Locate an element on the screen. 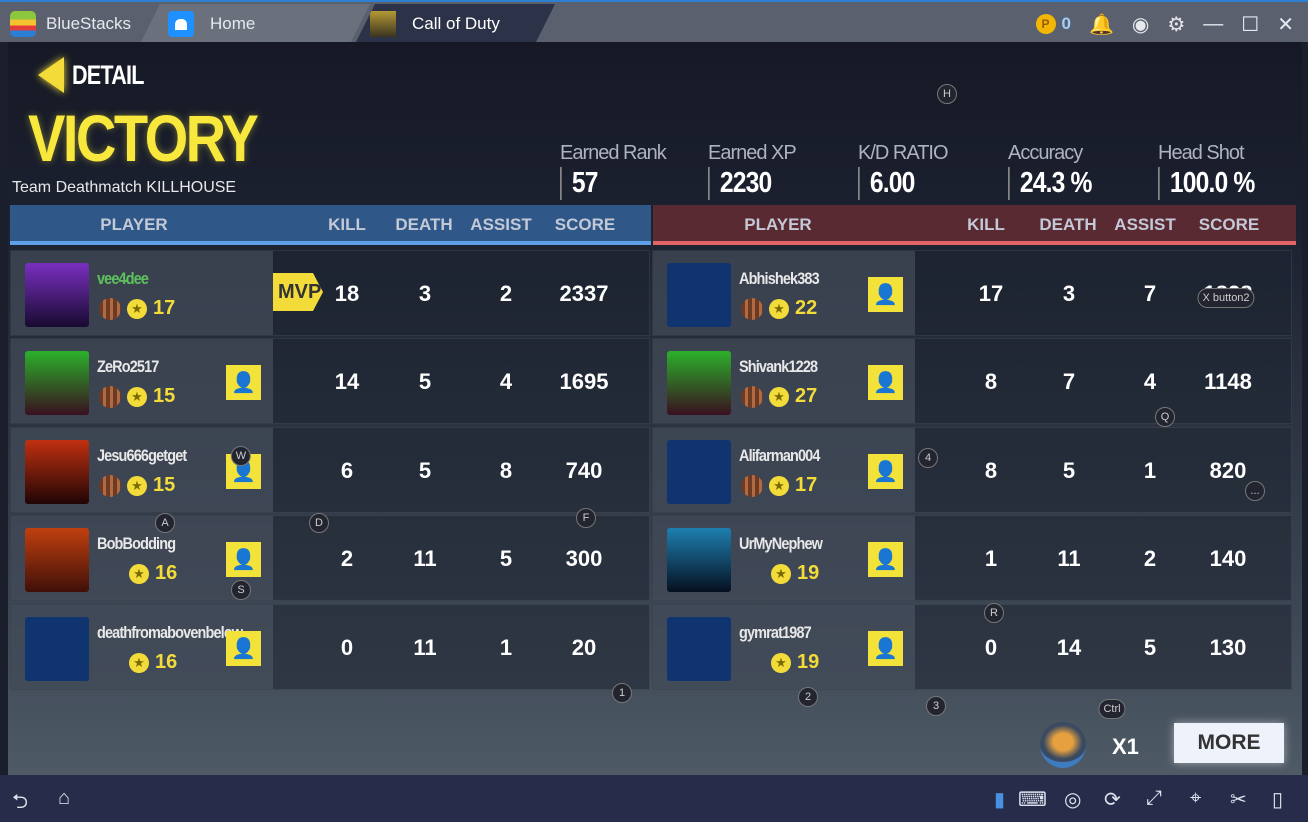 The width and height of the screenshot is (1308, 822). eye-icon: ◎ is located at coordinates (1072, 799).